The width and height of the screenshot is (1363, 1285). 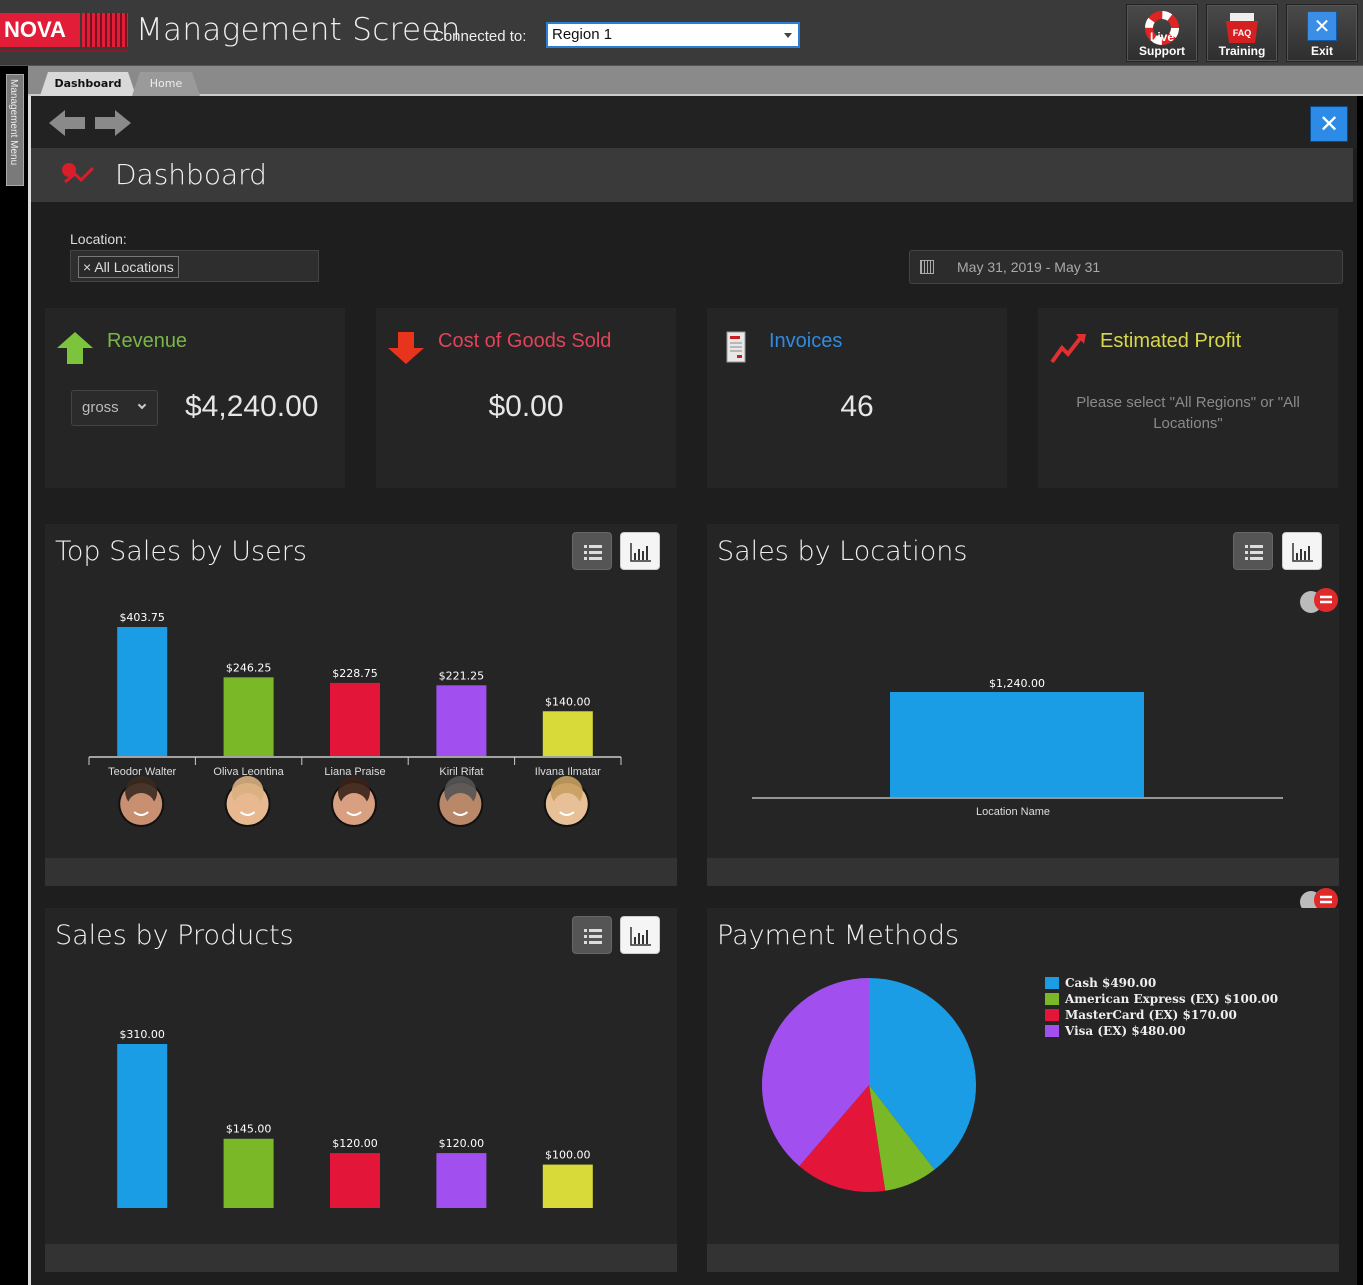 I want to click on list-icon, so click(x=593, y=552).